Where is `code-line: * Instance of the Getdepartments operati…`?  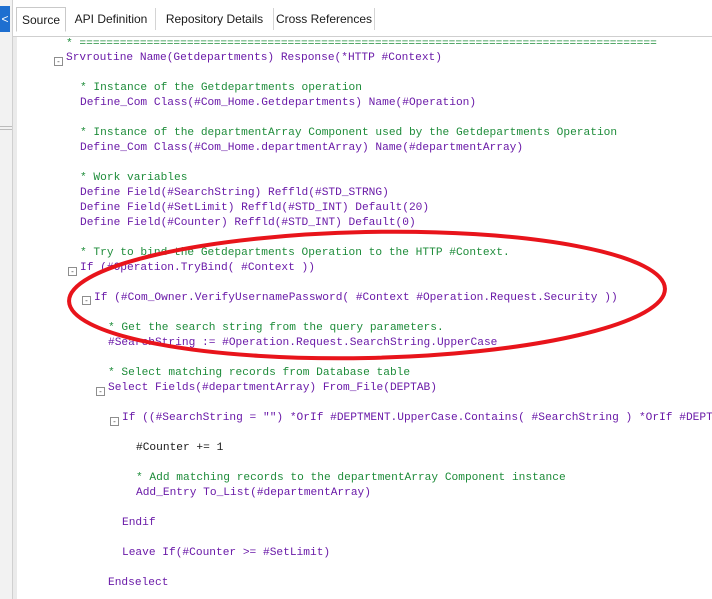
code-line: * Instance of the Getdepartments operati… is located at coordinates (221, 88).